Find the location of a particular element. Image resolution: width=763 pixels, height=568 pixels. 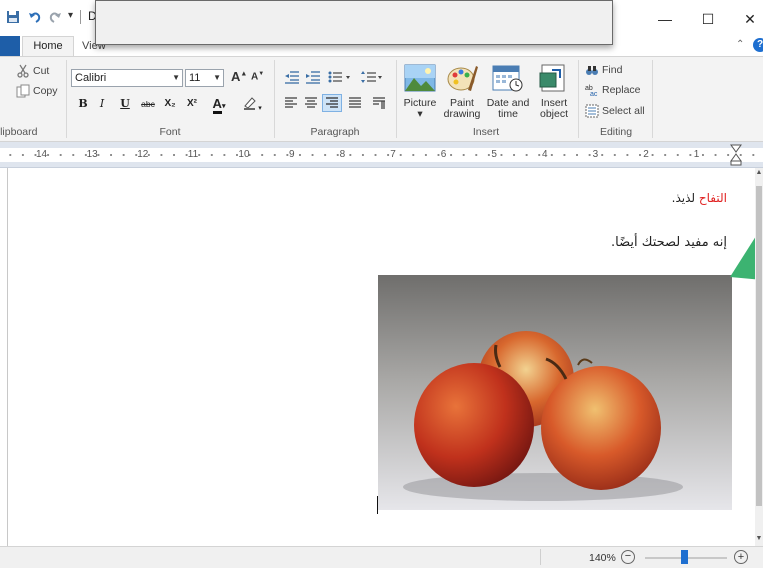

ruler-number: 7 is located at coordinates (393, 154).